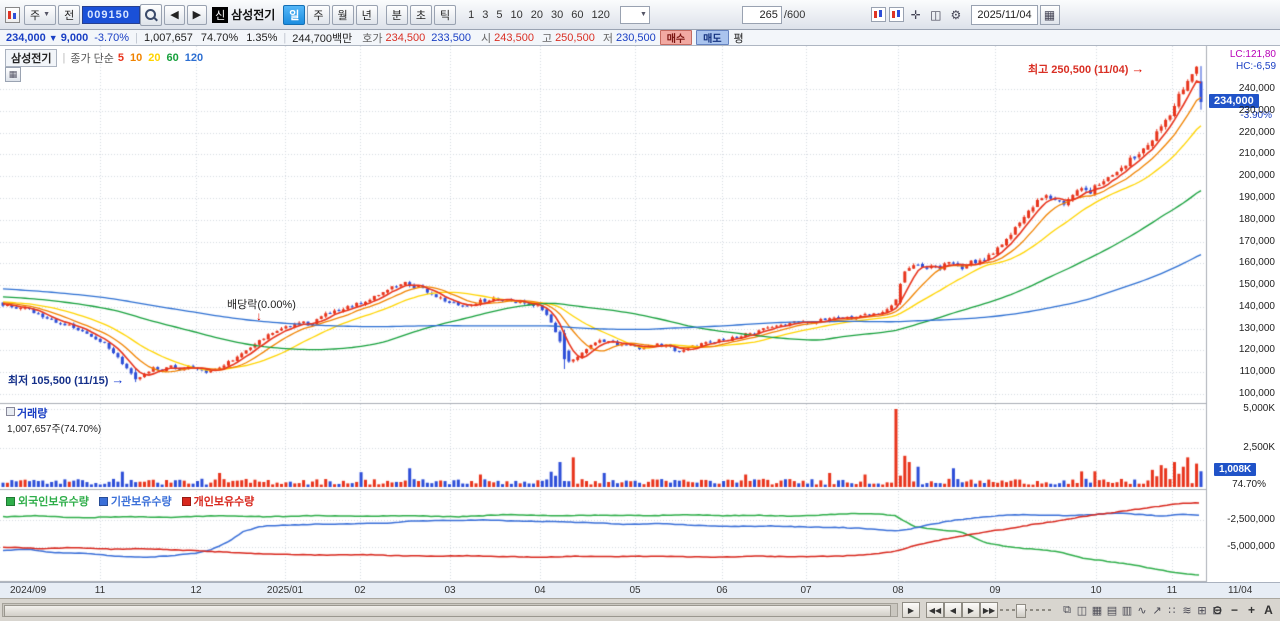 This screenshot has width=1280, height=621. Describe the element at coordinates (898, 590) in the screenshot. I see `time-axis-label: 08` at that location.